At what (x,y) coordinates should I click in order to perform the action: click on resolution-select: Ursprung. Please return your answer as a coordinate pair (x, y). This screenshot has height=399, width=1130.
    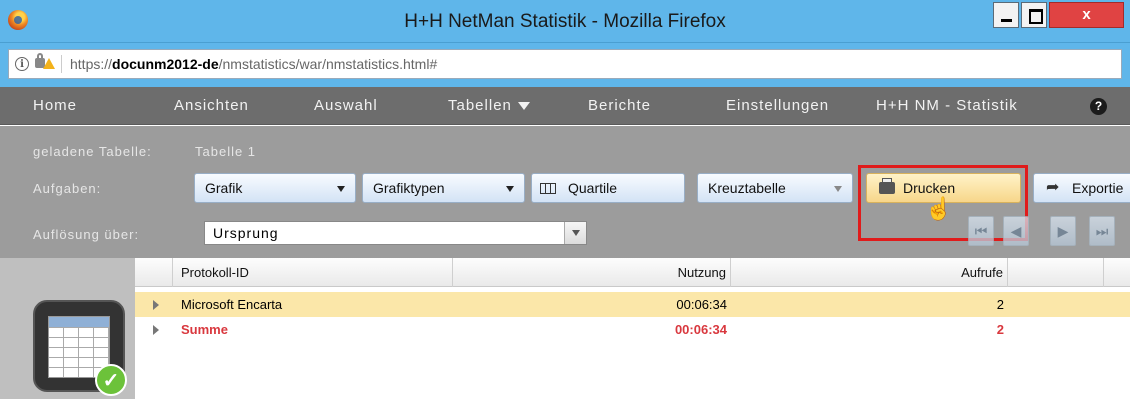
    Looking at the image, I should click on (395, 233).